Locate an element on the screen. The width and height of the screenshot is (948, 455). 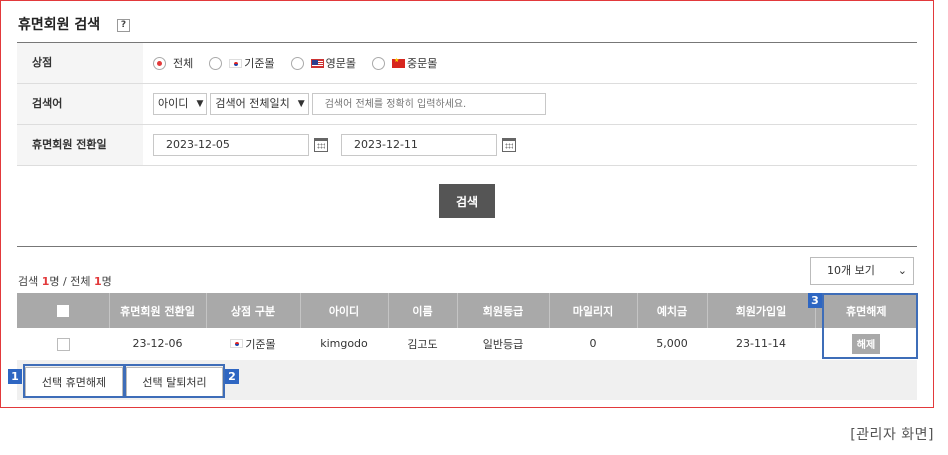
caption: [관리자 화면] is located at coordinates (892, 435).